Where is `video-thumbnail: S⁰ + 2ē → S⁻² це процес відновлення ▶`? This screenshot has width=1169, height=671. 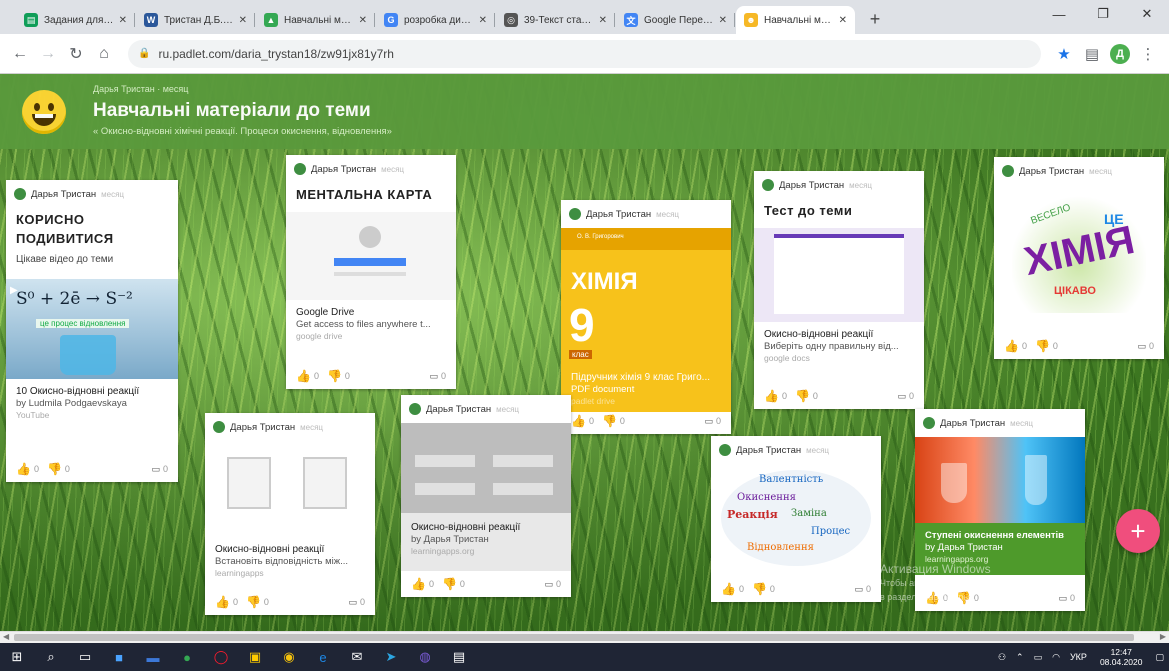 video-thumbnail: S⁰ + 2ē → S⁻² це процес відновлення ▶ is located at coordinates (92, 329).